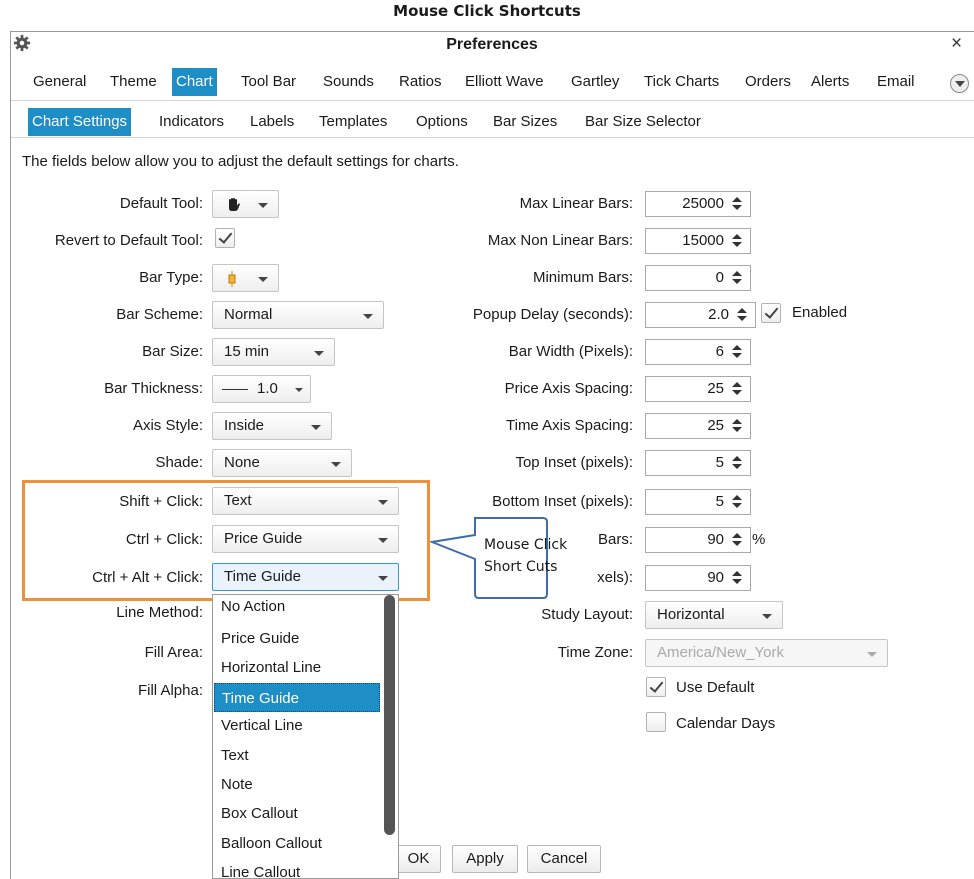  Describe the element at coordinates (564, 859) in the screenshot. I see `cancel-button: Cancel` at that location.